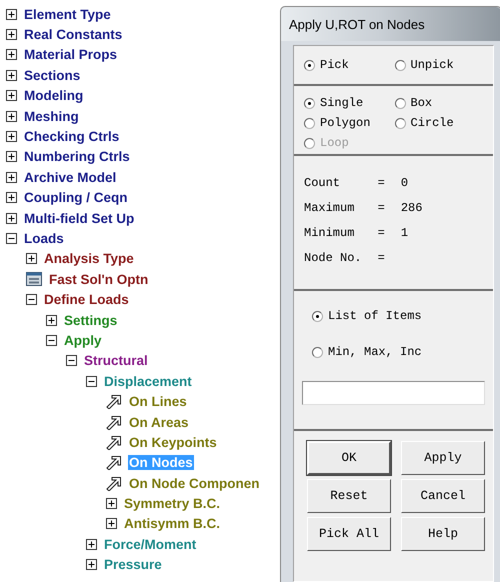  Describe the element at coordinates (90, 320) in the screenshot. I see `tree-item: Settings` at that location.